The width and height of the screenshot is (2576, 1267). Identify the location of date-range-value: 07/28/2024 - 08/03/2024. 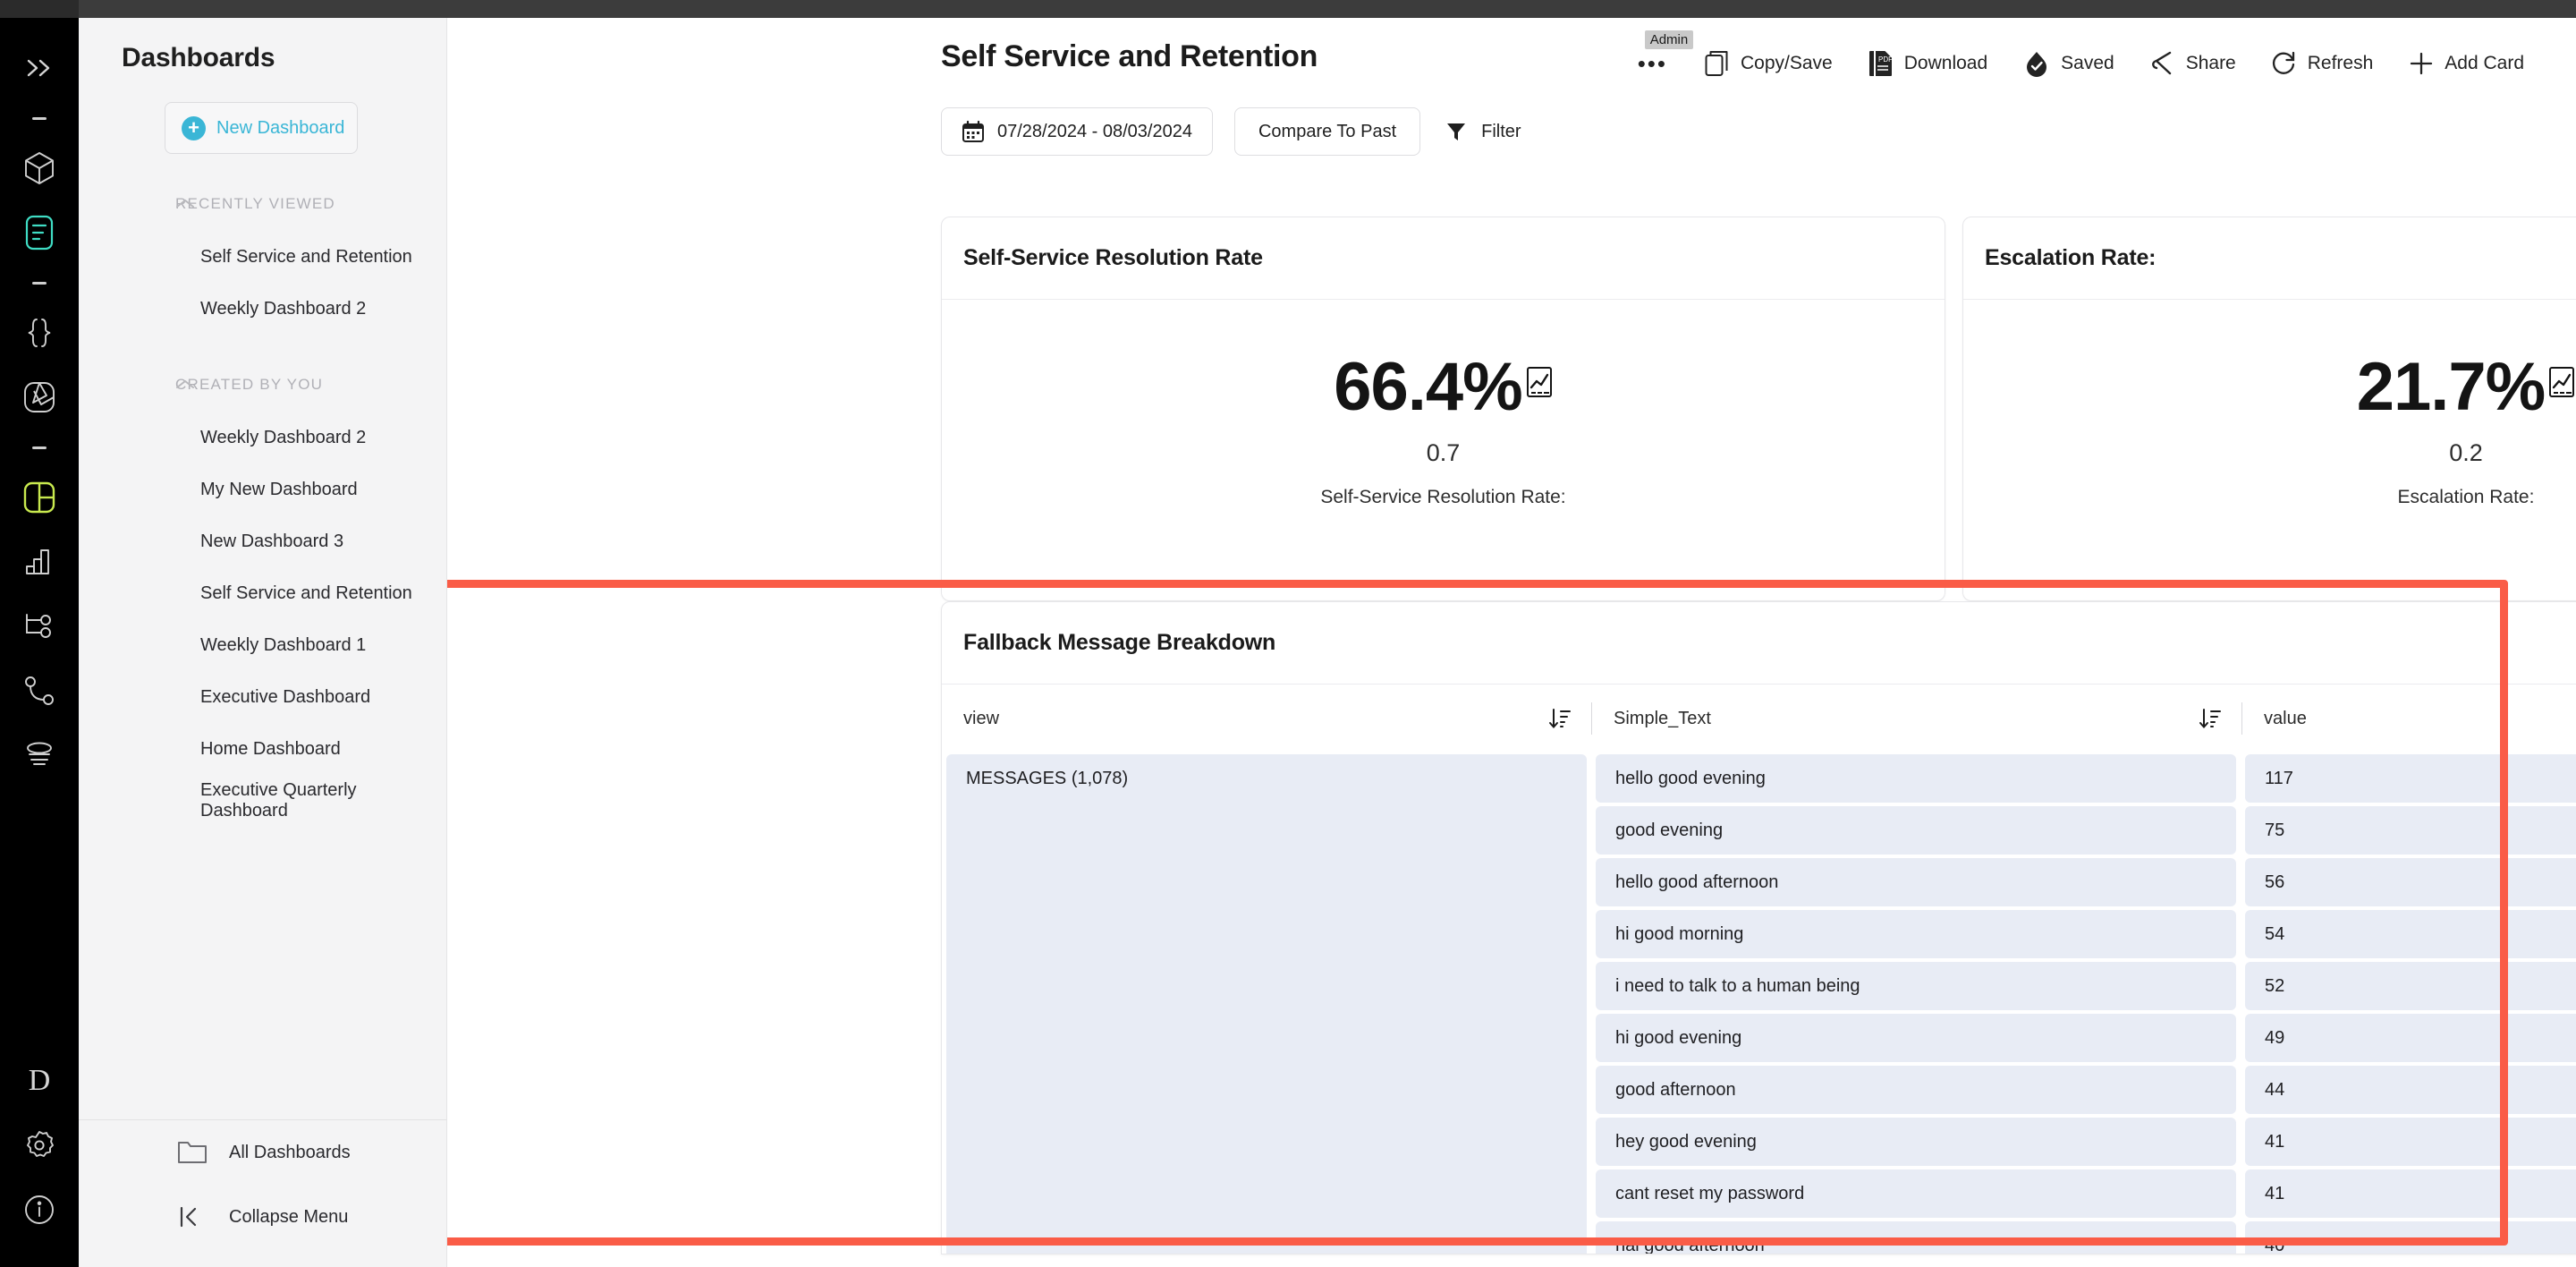
(1094, 131).